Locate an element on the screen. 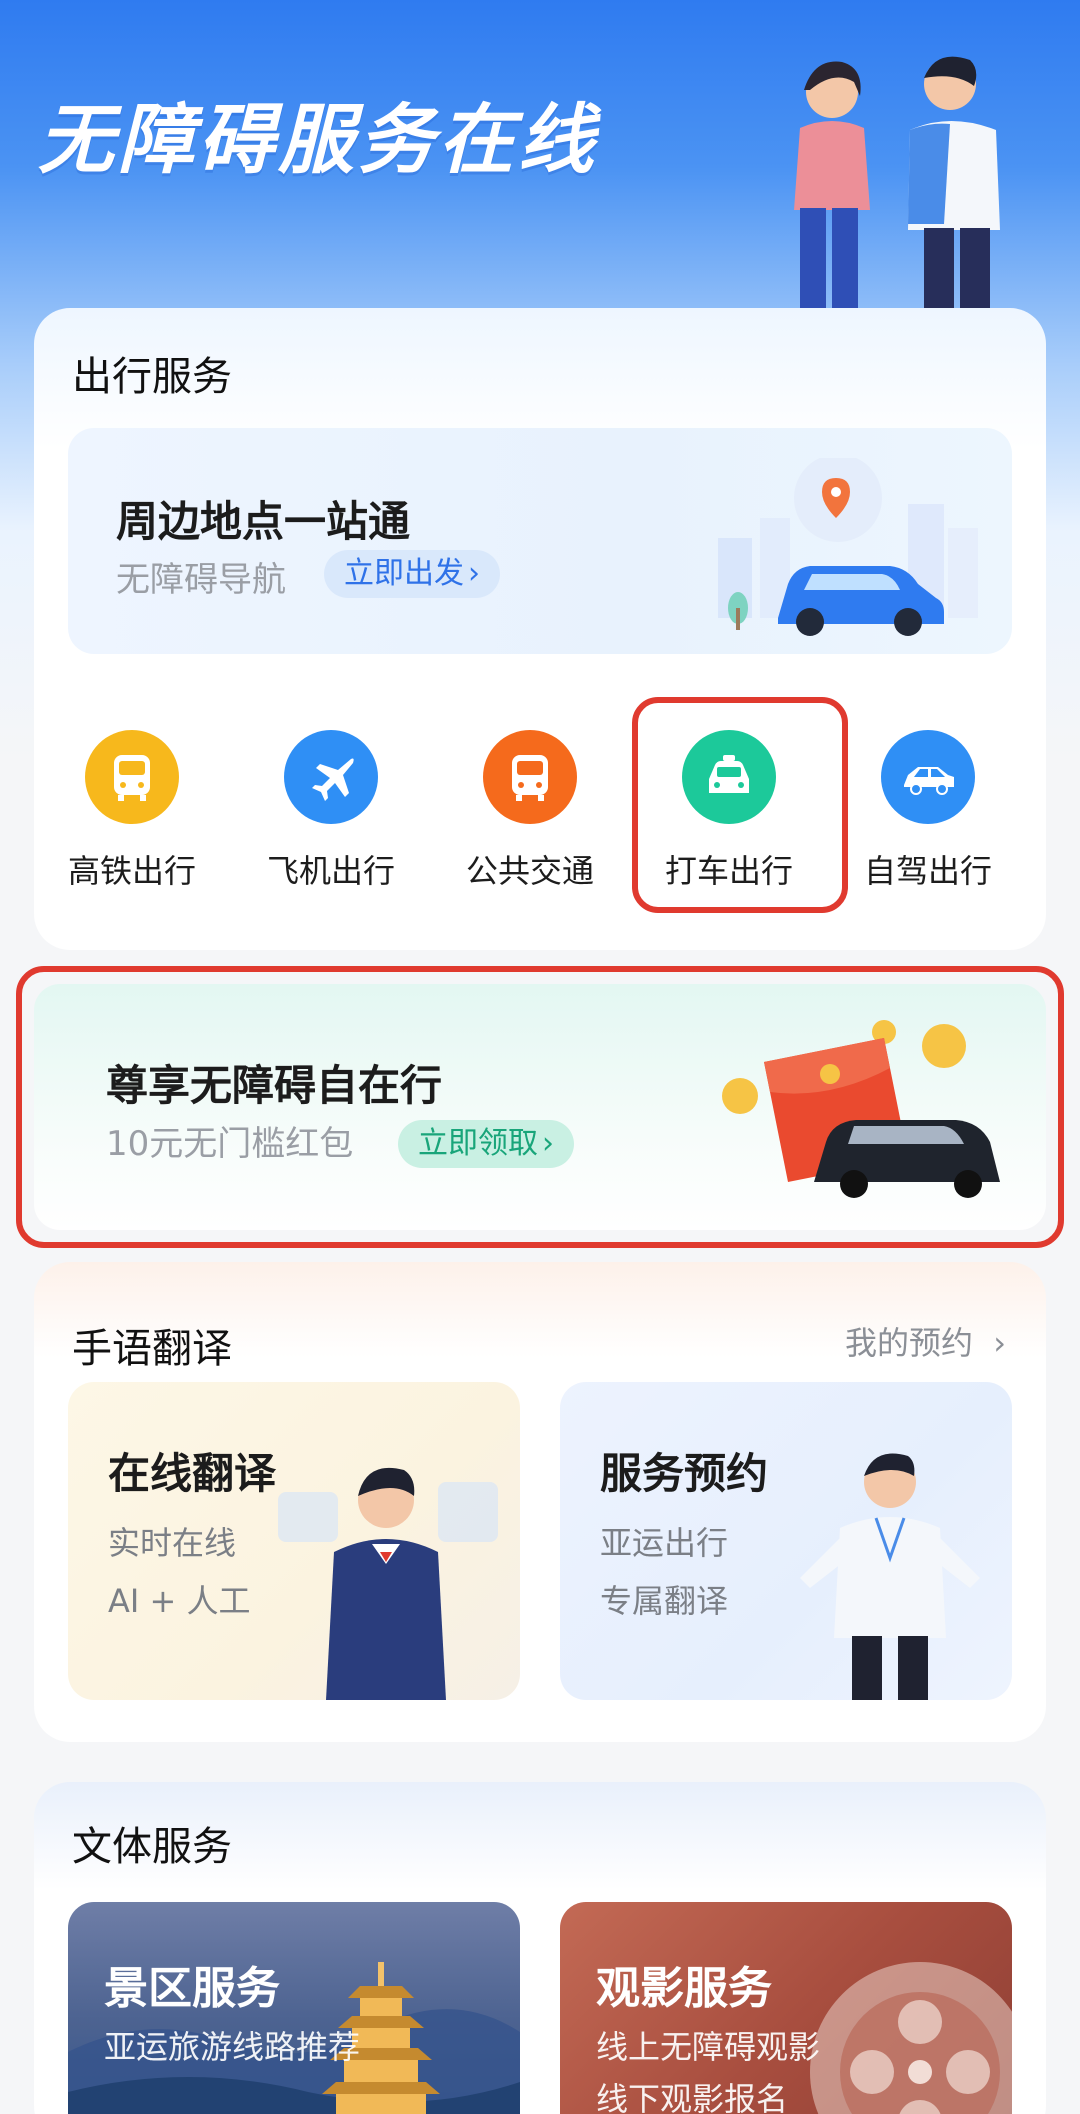  claim-now-label: 立即领取 is located at coordinates (478, 1143).